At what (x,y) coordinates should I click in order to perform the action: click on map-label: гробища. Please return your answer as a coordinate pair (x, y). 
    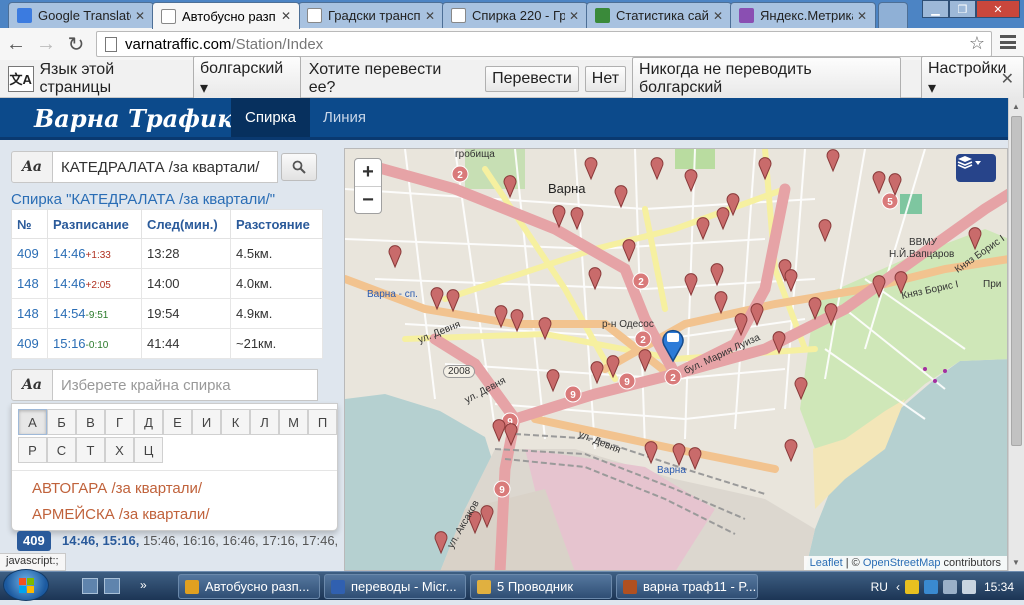
    Looking at the image, I should click on (475, 154).